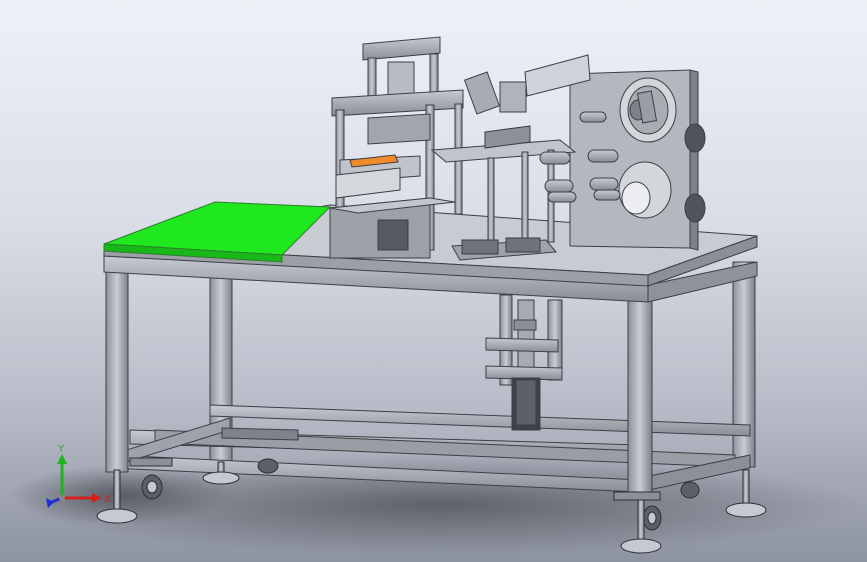 The height and width of the screenshot is (562, 867). I want to click on lower-lift-cylinder, so click(524, 362).